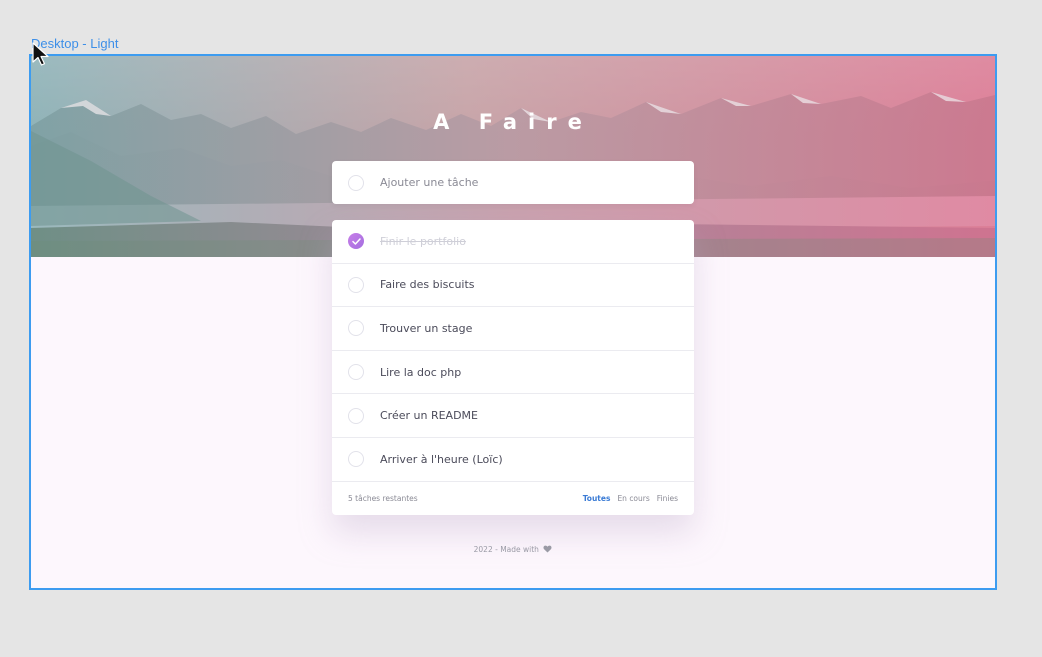 The height and width of the screenshot is (657, 1042). I want to click on filter-group: Toutes En cours Finies, so click(630, 498).